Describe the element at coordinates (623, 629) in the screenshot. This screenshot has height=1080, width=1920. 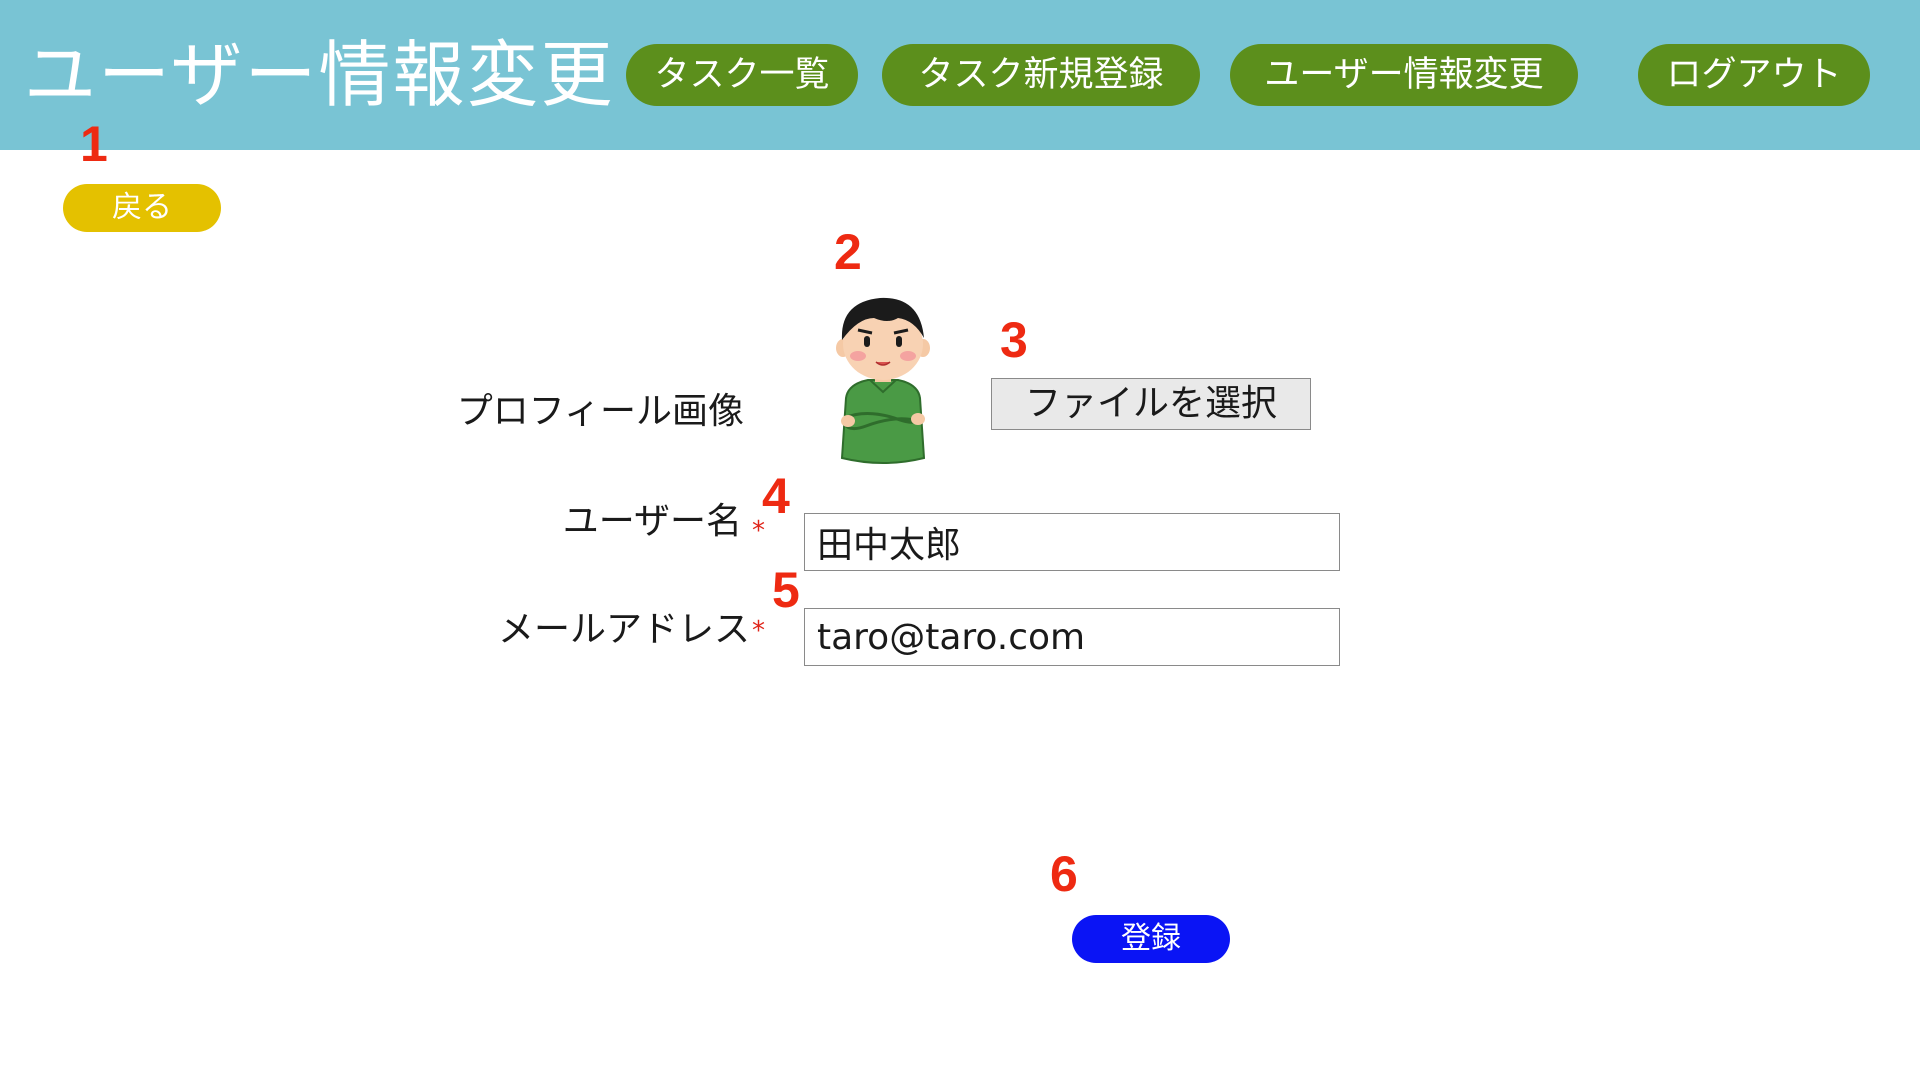
I see `email-label: メールアドレス` at that location.